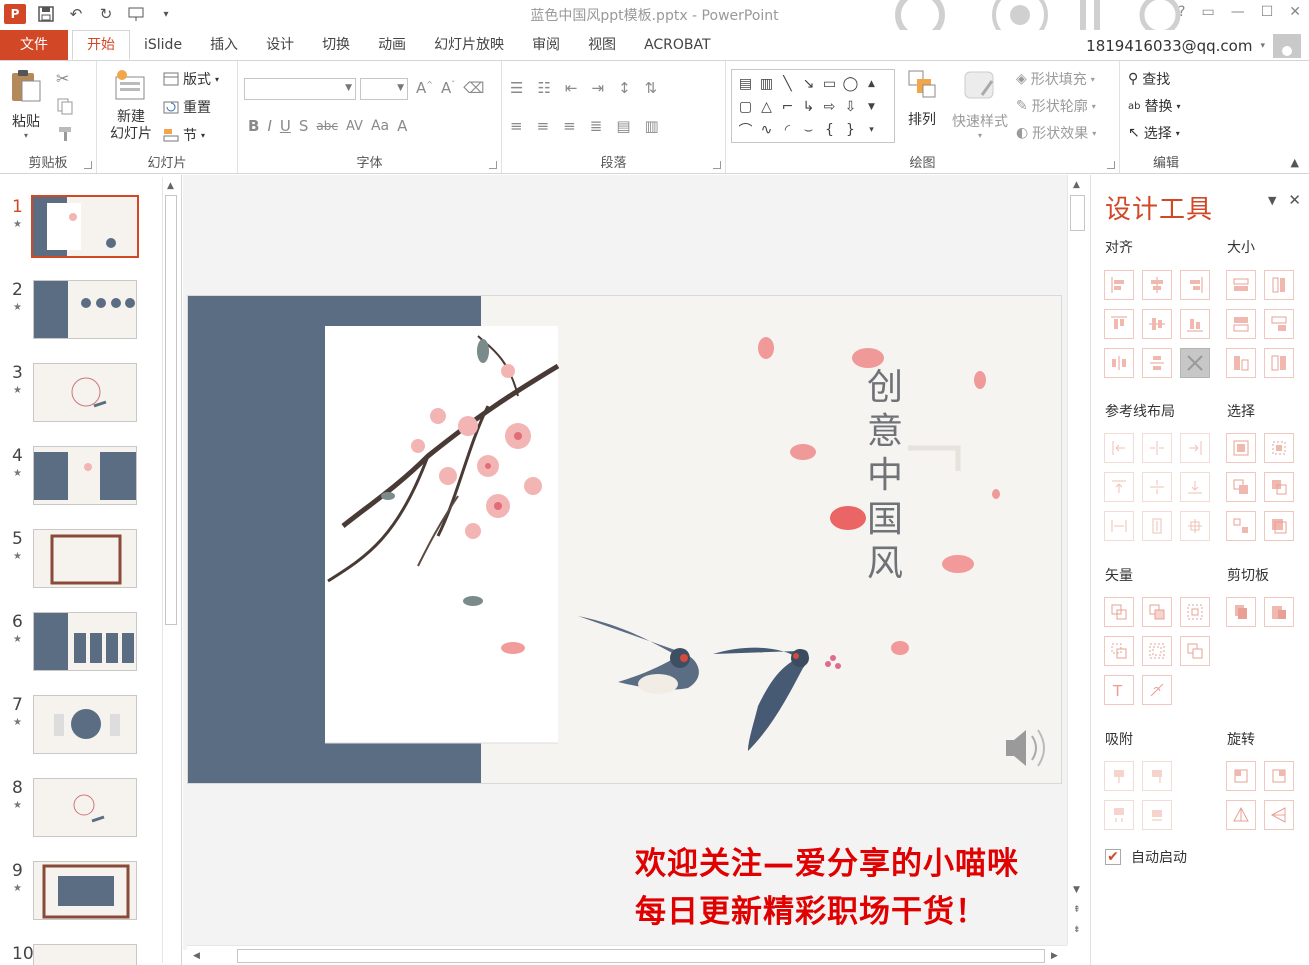 This screenshot has width=1309, height=965. What do you see at coordinates (280, 45) in the screenshot?
I see `tab-design: 设计` at bounding box center [280, 45].